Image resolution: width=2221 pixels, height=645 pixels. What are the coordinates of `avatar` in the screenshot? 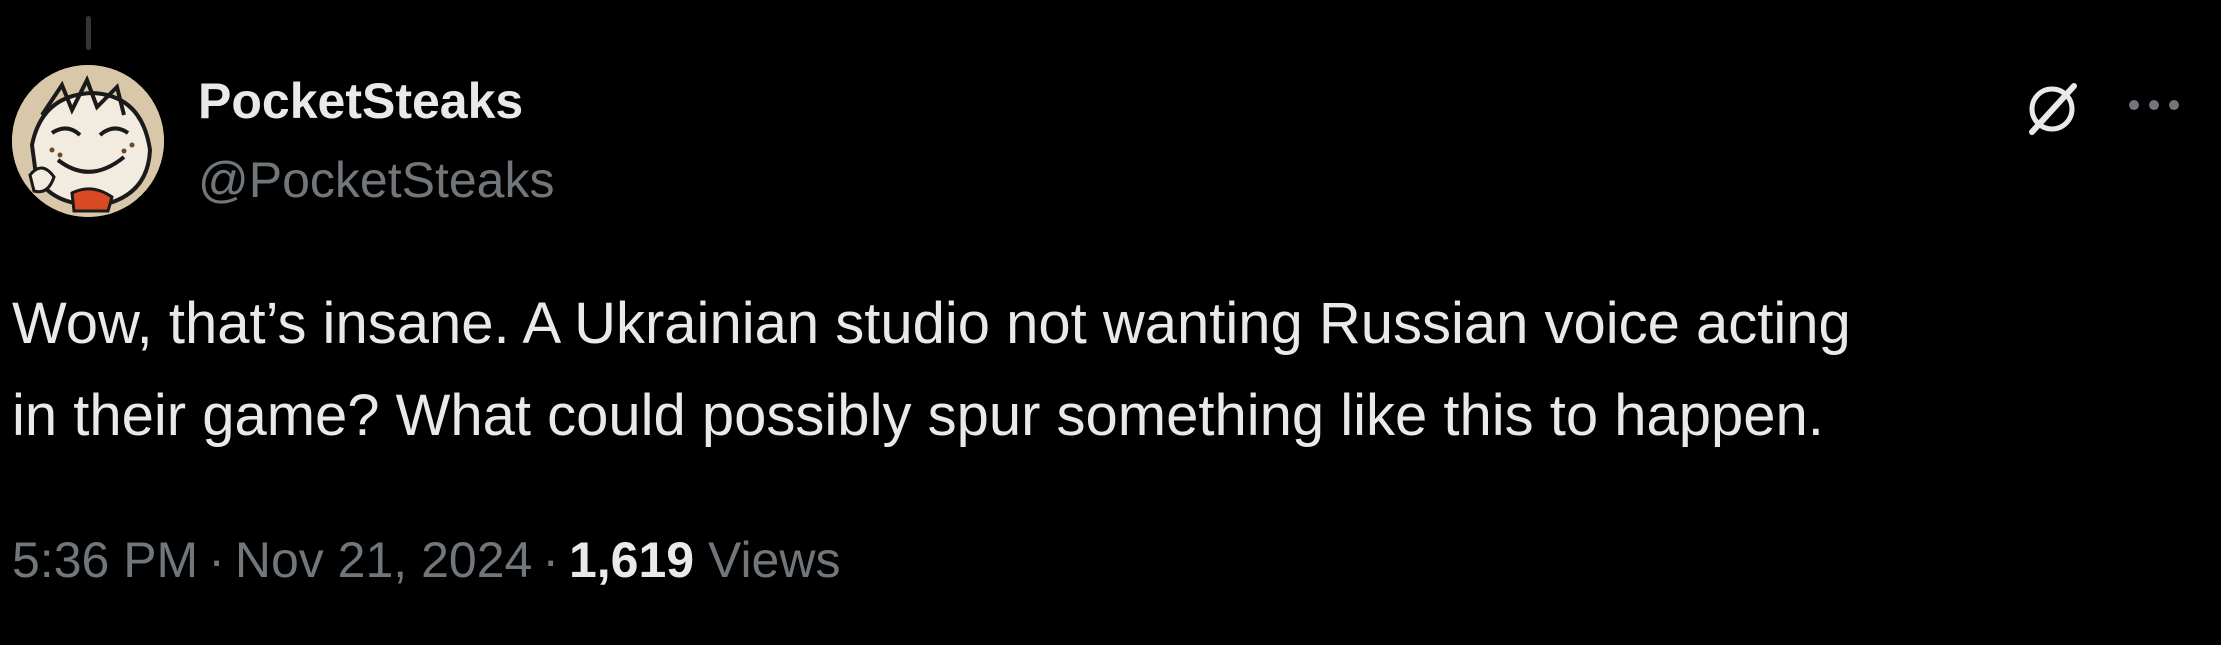 It's located at (88, 141).